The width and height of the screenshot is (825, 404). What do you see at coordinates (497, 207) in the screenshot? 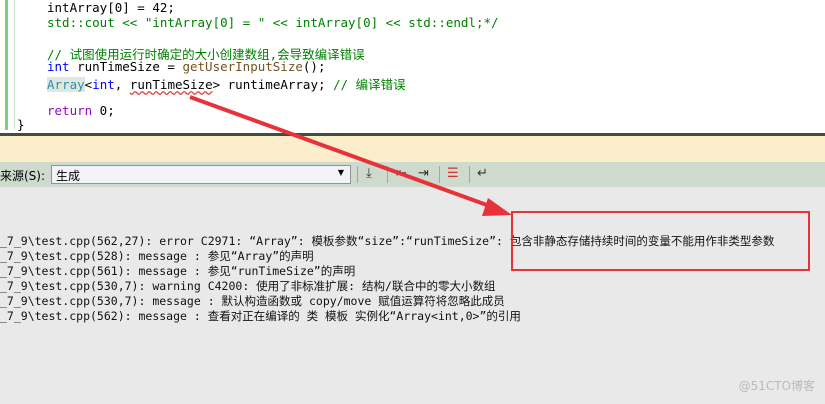
I see `arrow-head` at bounding box center [497, 207].